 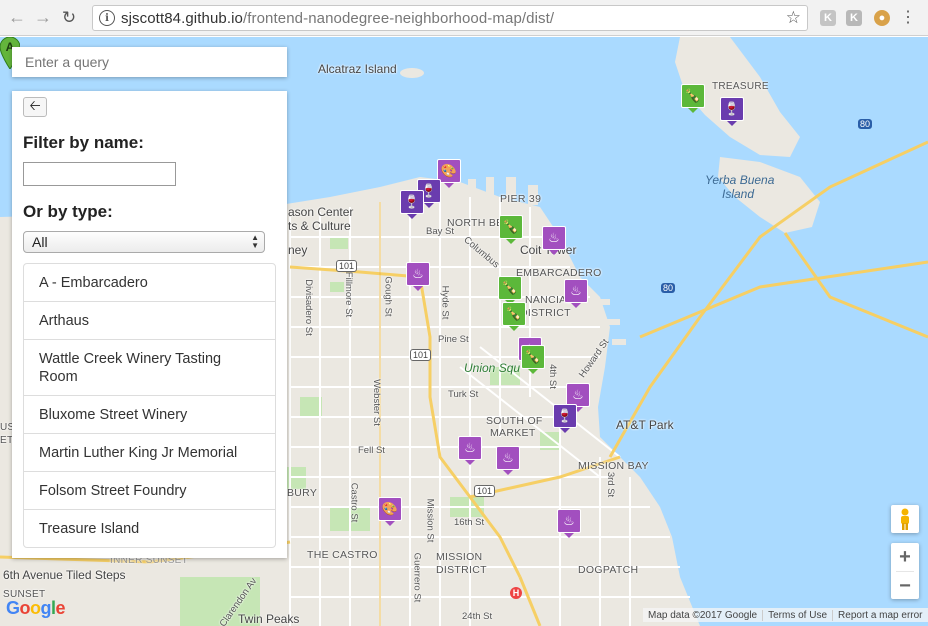 I want to click on map-label-tiled-steps: 6th Avenue Tiled Steps, so click(x=64, y=575).